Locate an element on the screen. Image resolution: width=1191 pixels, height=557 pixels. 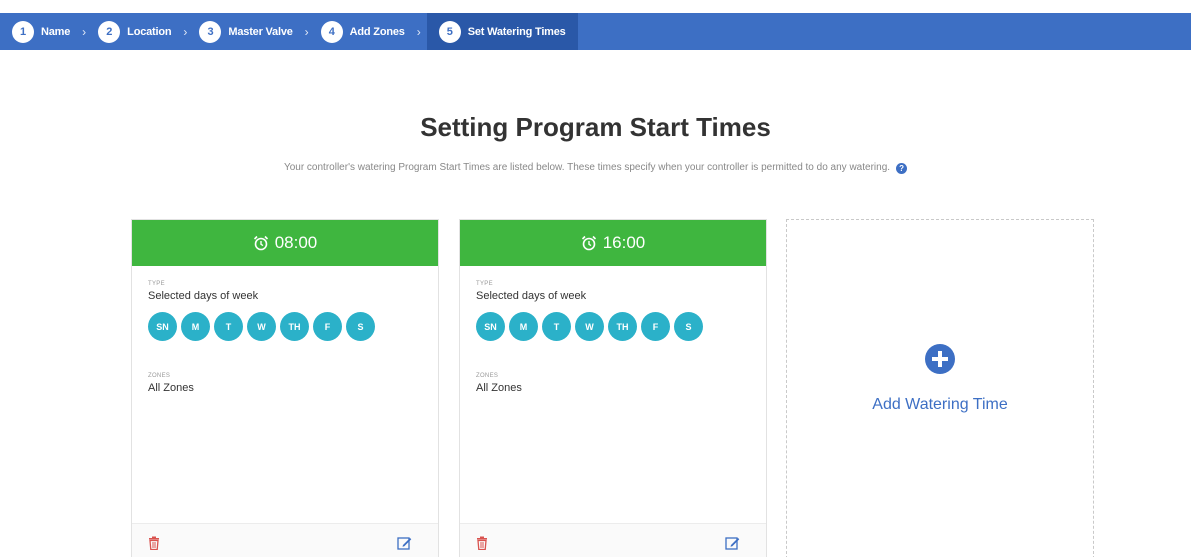
card-header: 08:00 is located at coordinates (285, 243).